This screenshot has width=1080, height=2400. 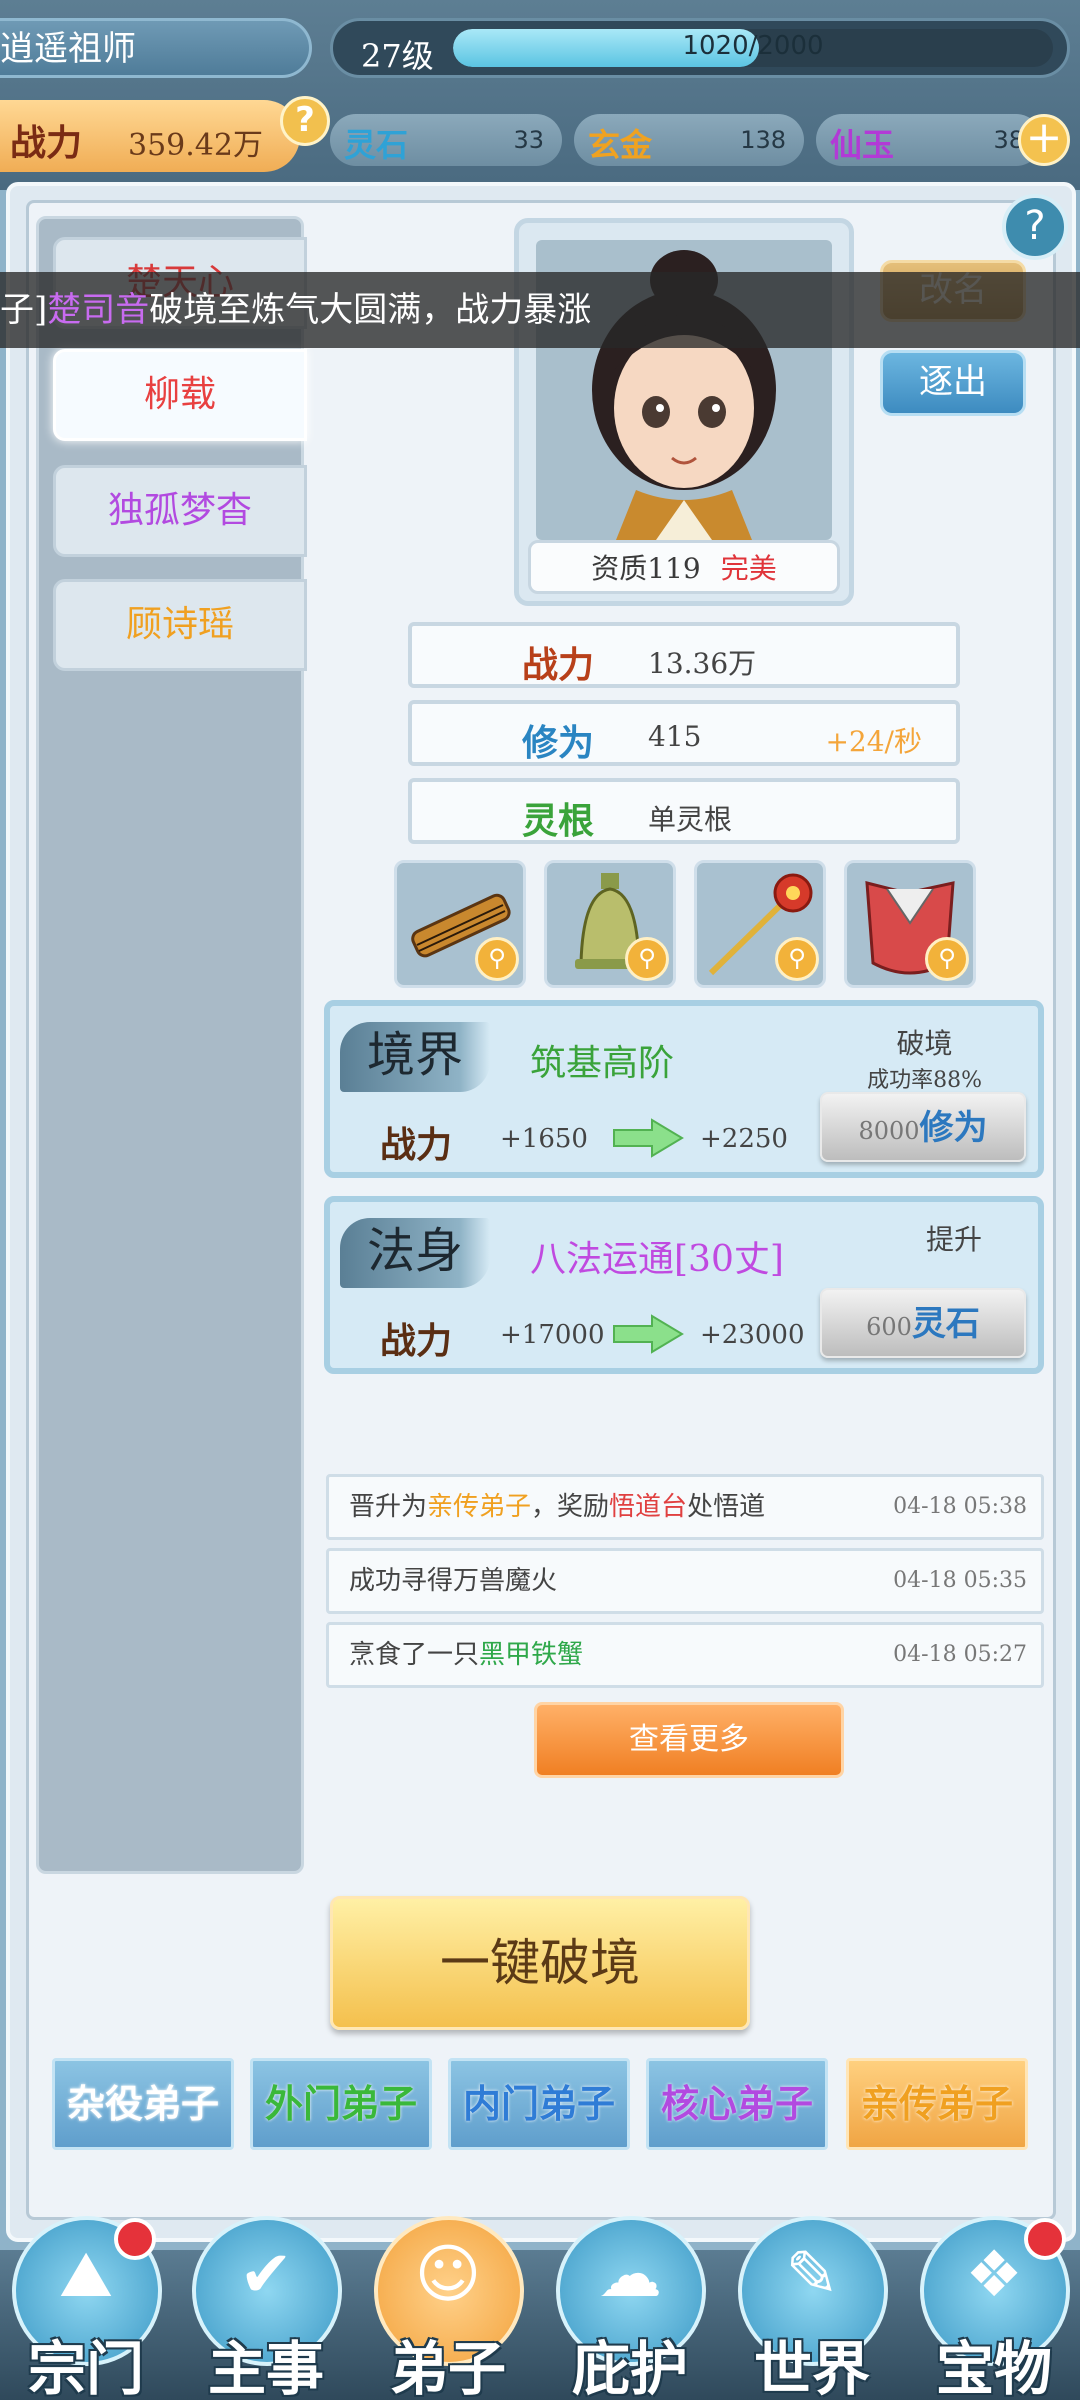 I want to click on realm-success-rate: 成功率88%, so click(x=924, y=1080).